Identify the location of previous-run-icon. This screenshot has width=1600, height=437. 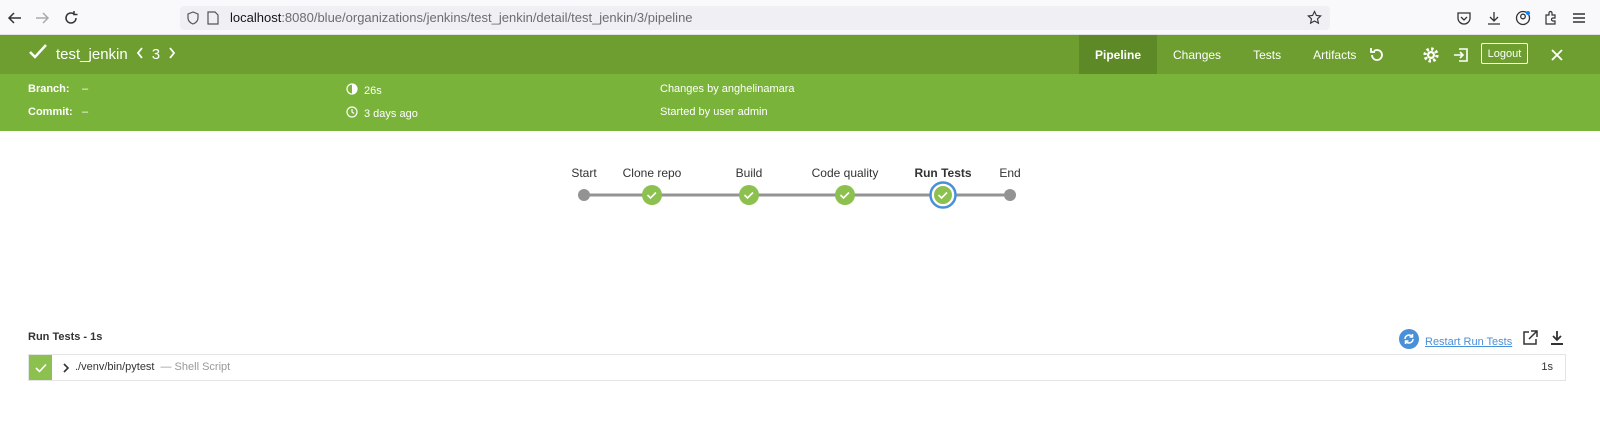
(140, 55).